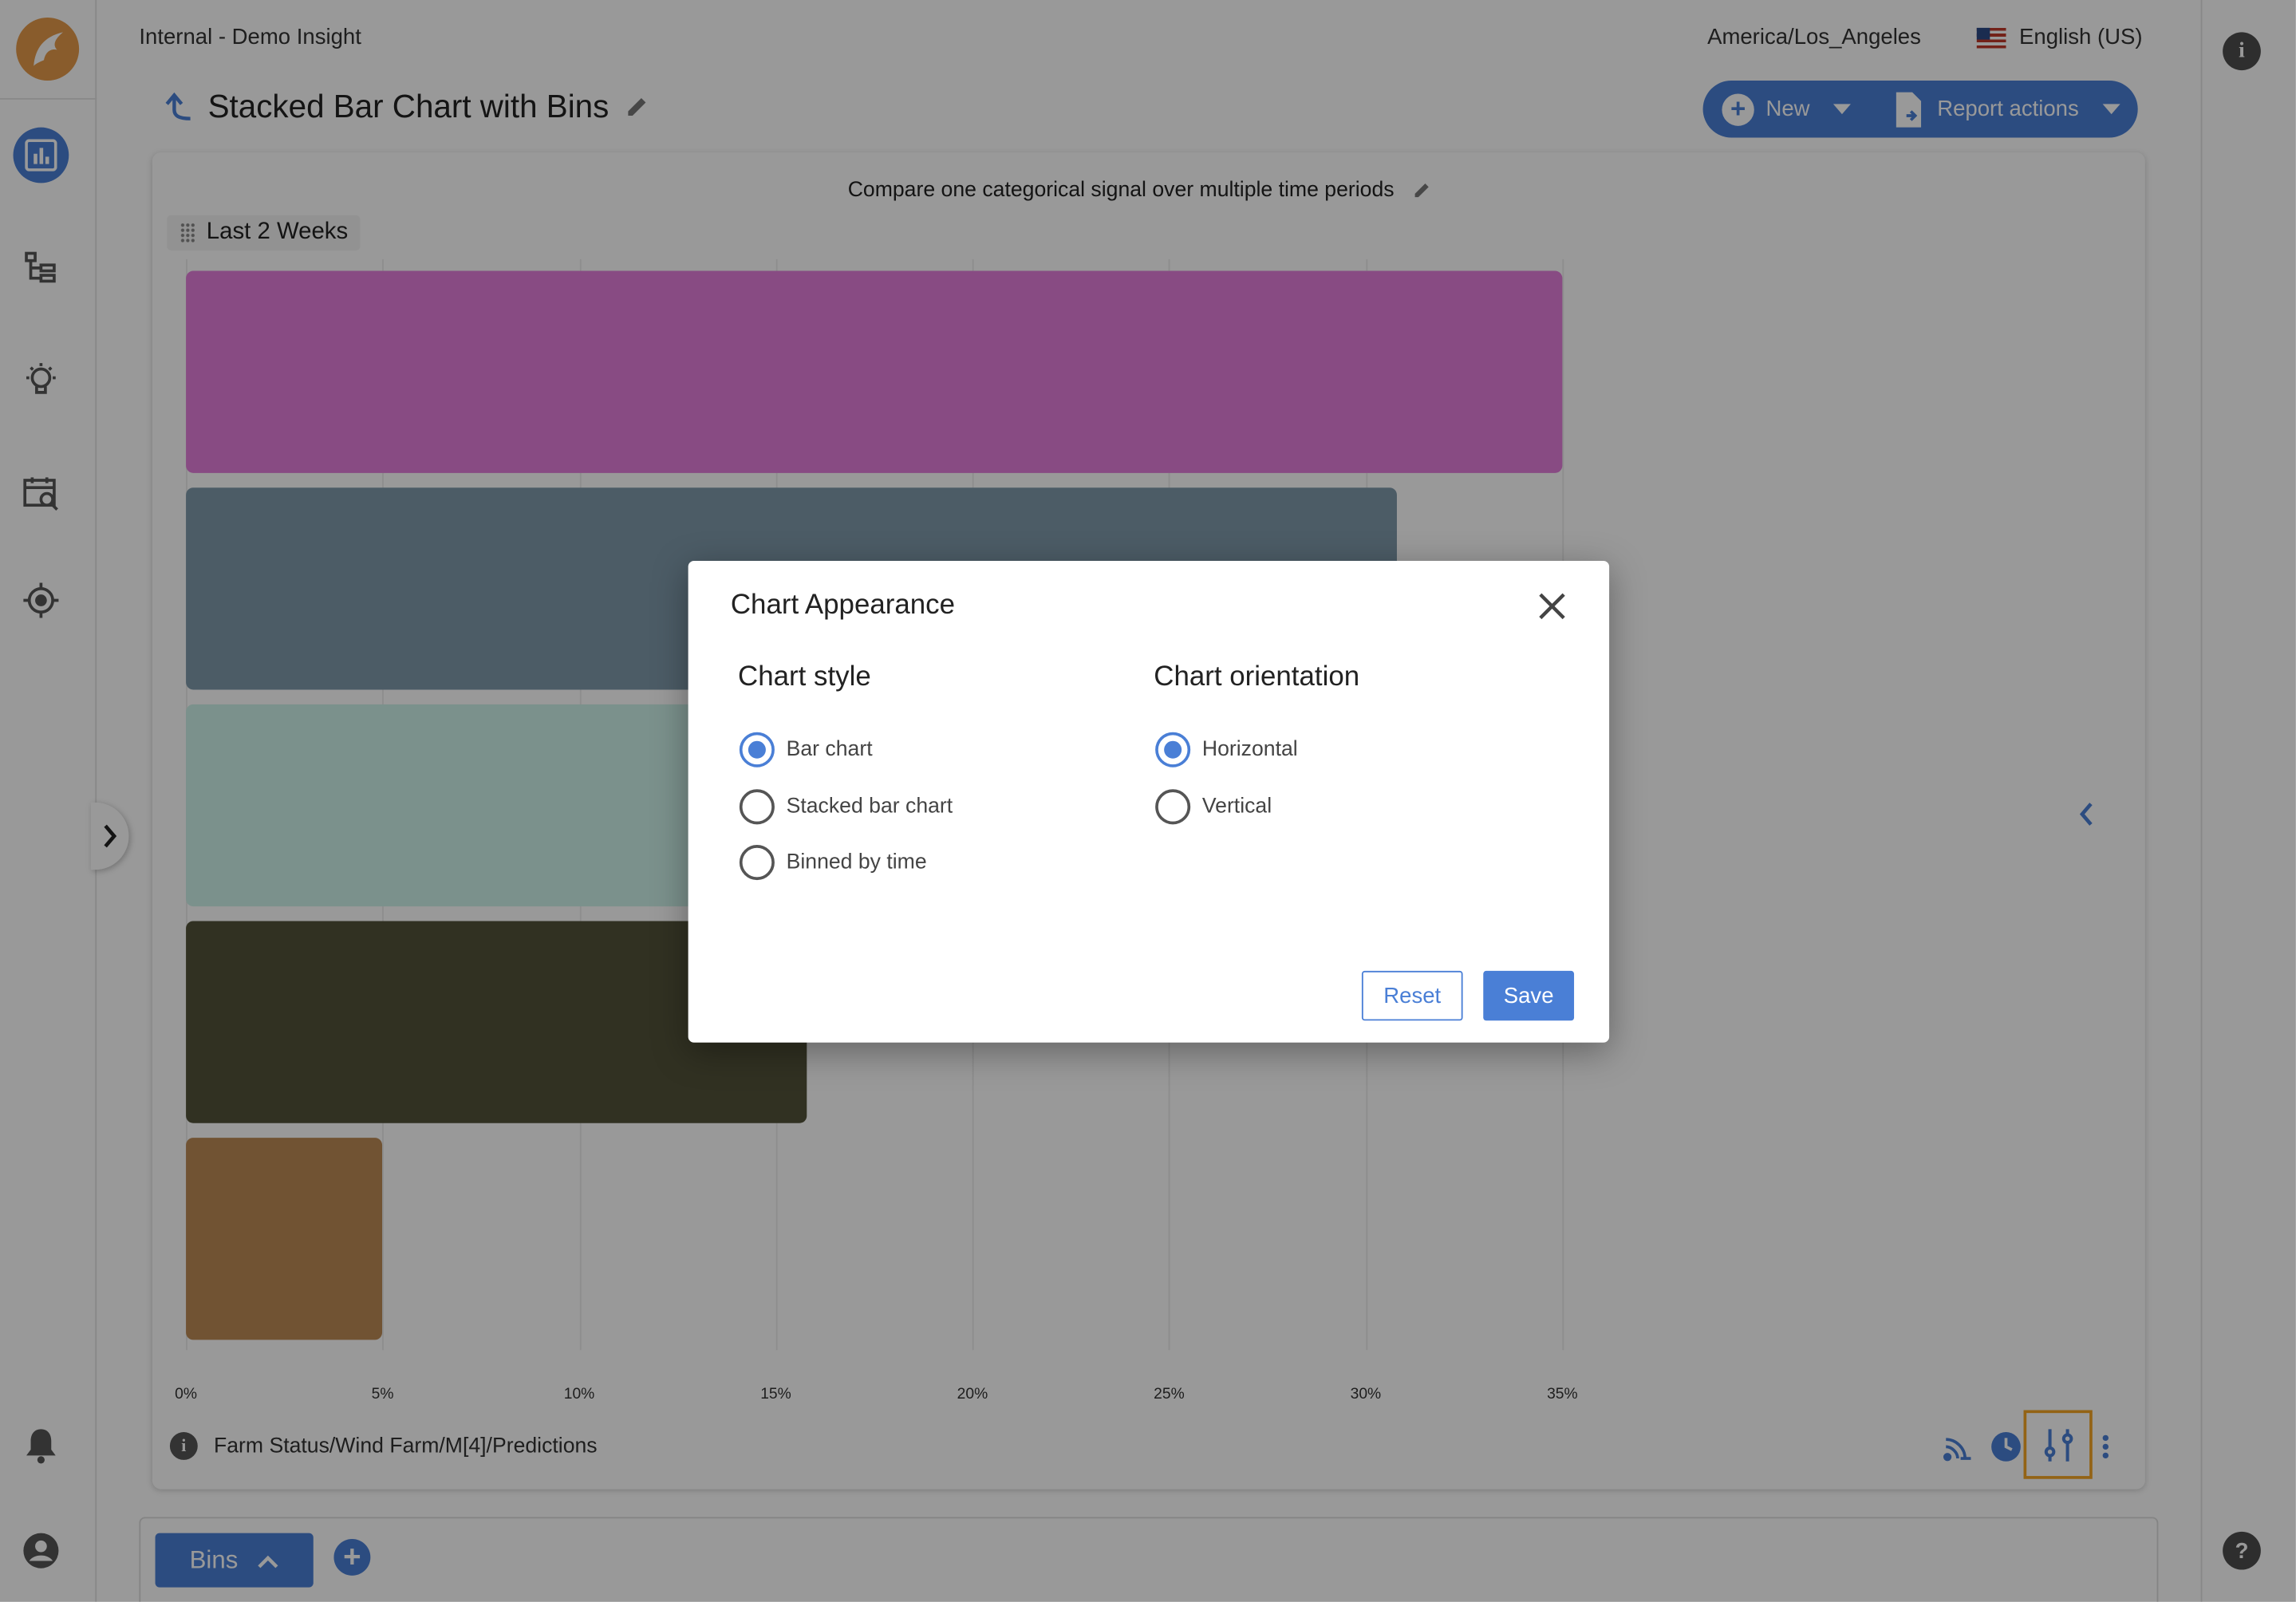 This screenshot has width=2296, height=1602. I want to click on radio-vertical: Vertical, so click(1213, 807).